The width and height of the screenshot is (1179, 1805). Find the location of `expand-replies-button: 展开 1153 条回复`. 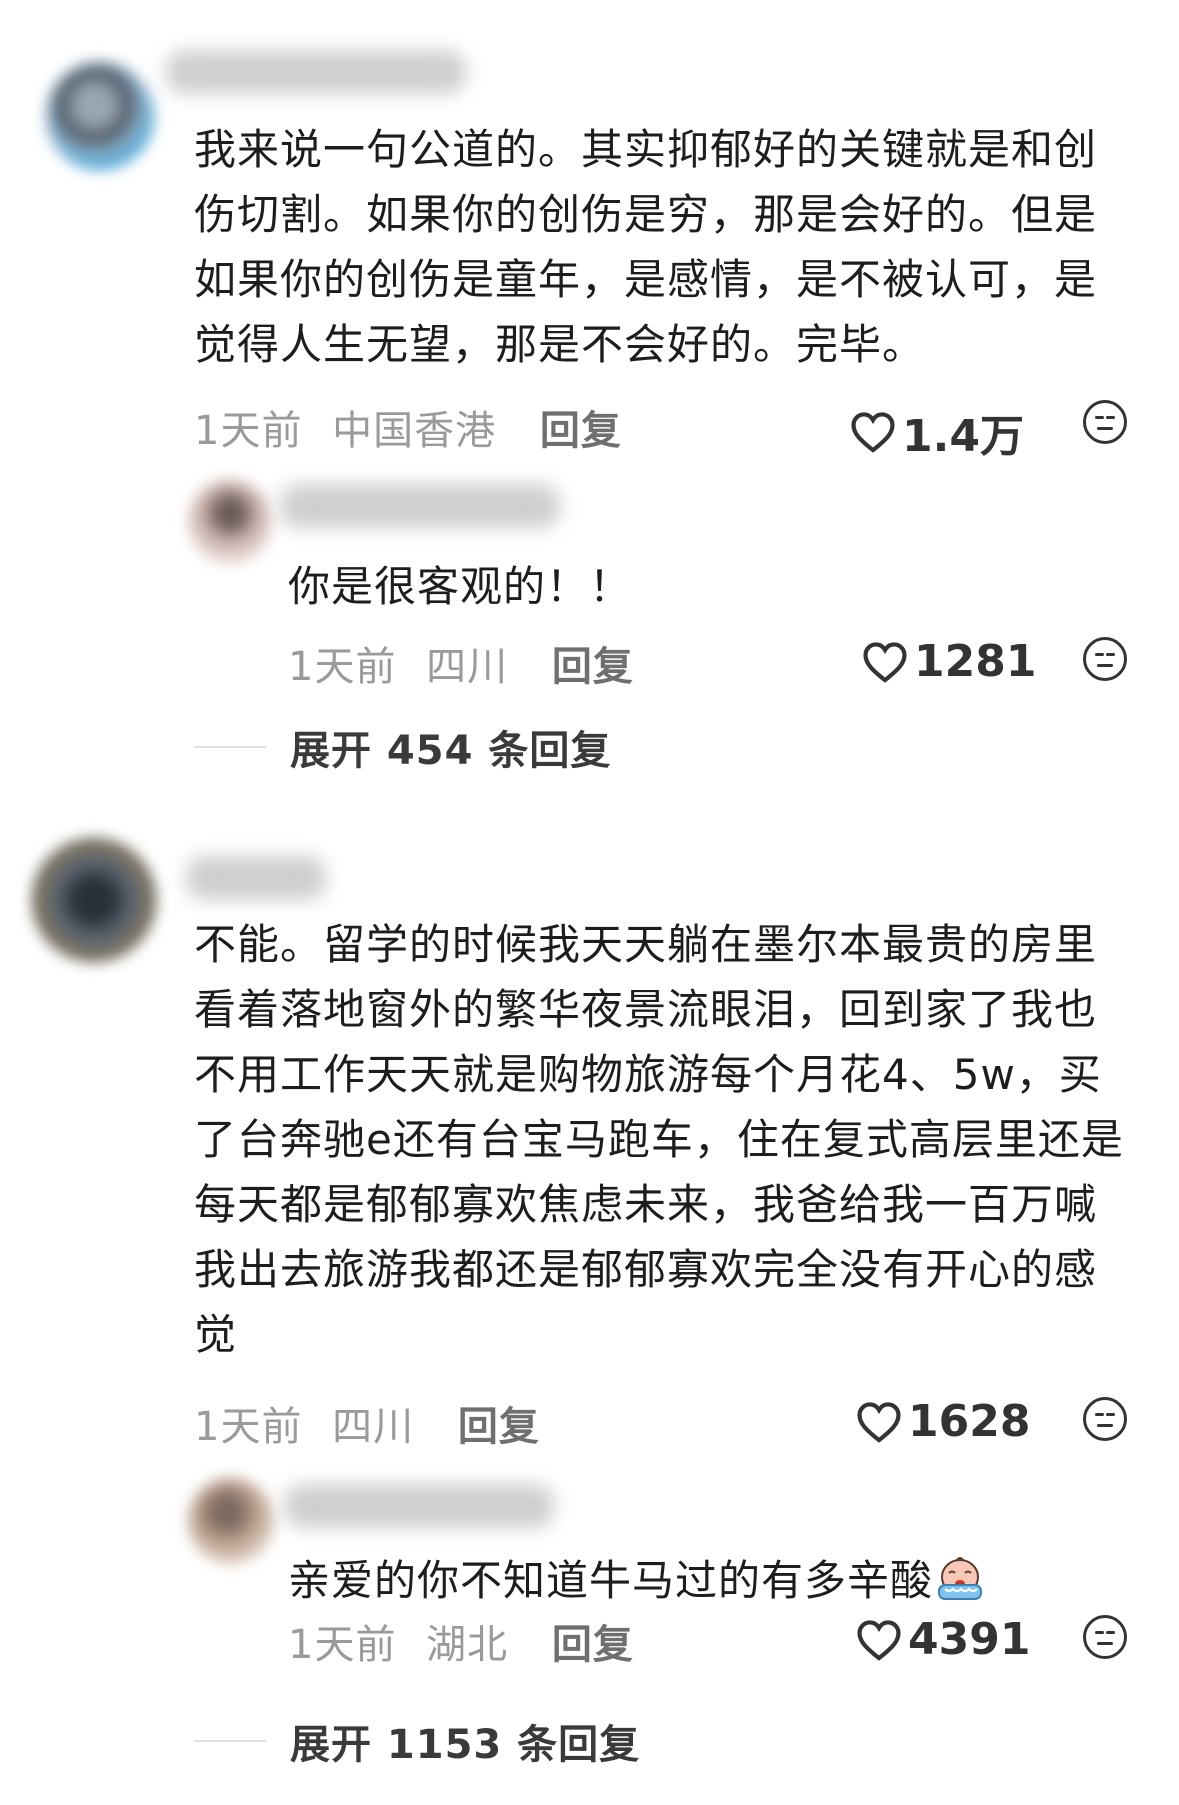

expand-replies-button: 展开 1153 条回复 is located at coordinates (417, 1741).